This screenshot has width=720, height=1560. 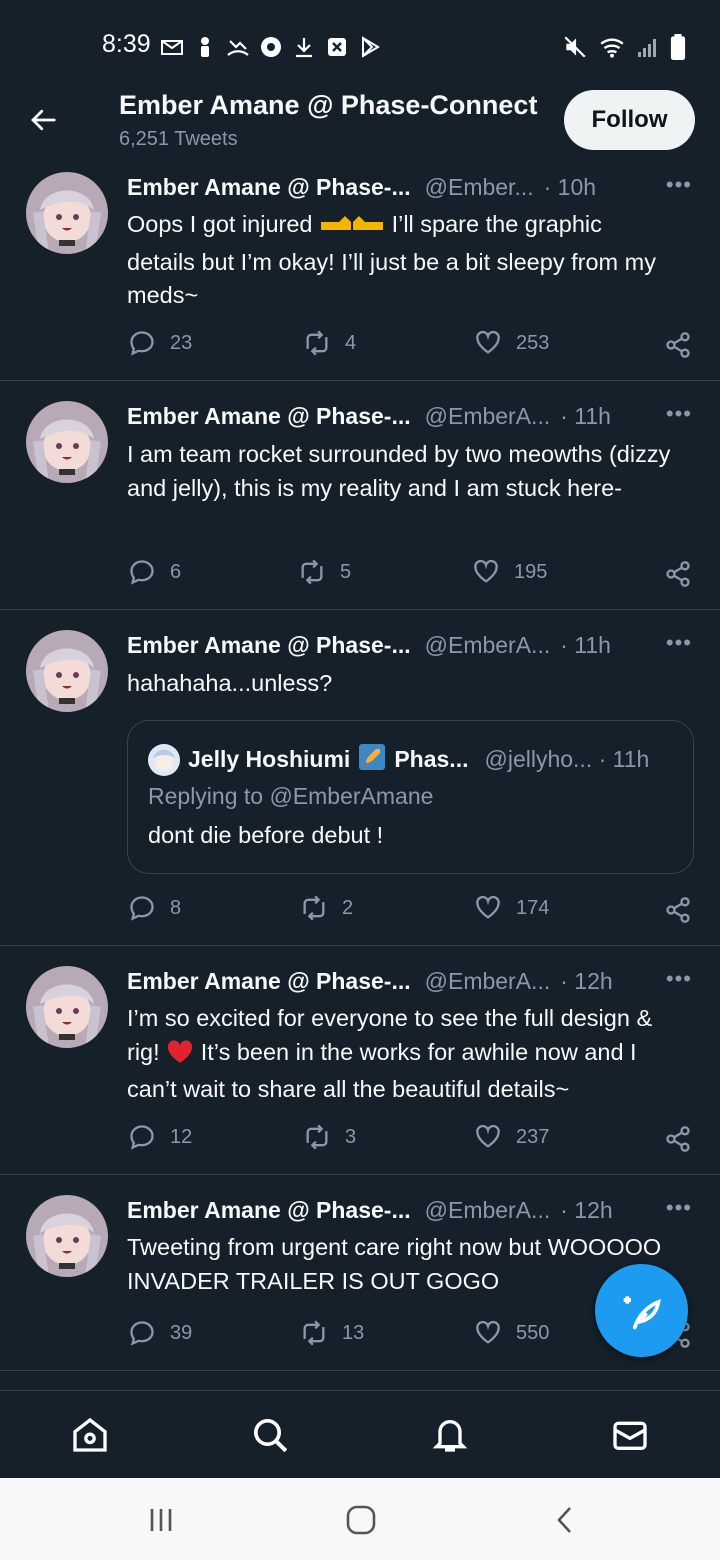 I want to click on home-circle-icon, so click(x=361, y=1520).